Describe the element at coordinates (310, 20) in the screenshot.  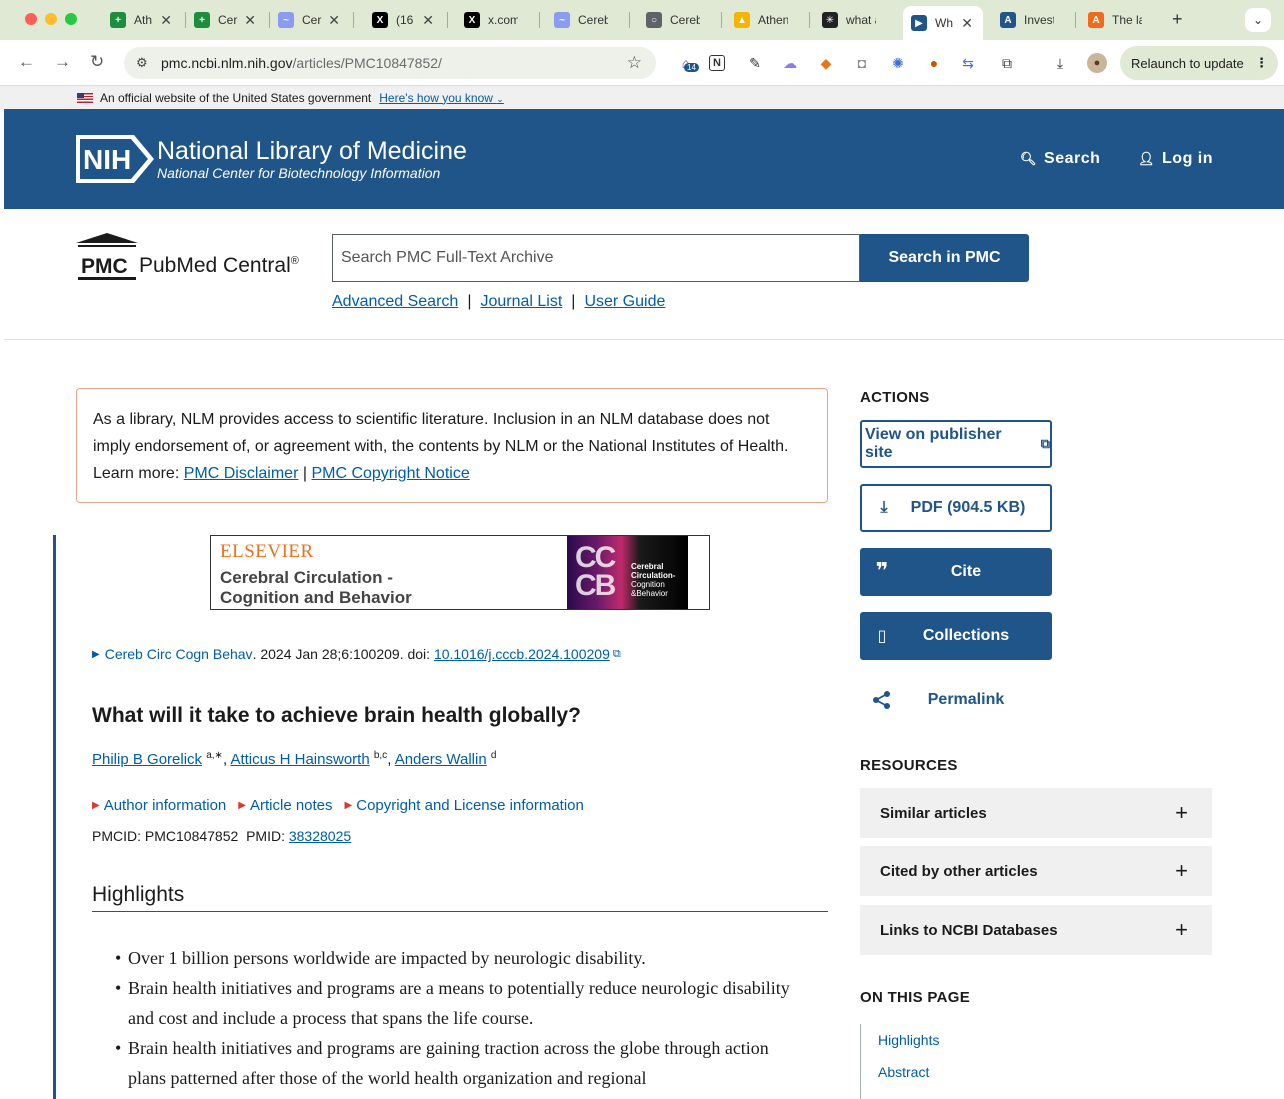
I see `browser-tab: ~ Cer ✕` at that location.